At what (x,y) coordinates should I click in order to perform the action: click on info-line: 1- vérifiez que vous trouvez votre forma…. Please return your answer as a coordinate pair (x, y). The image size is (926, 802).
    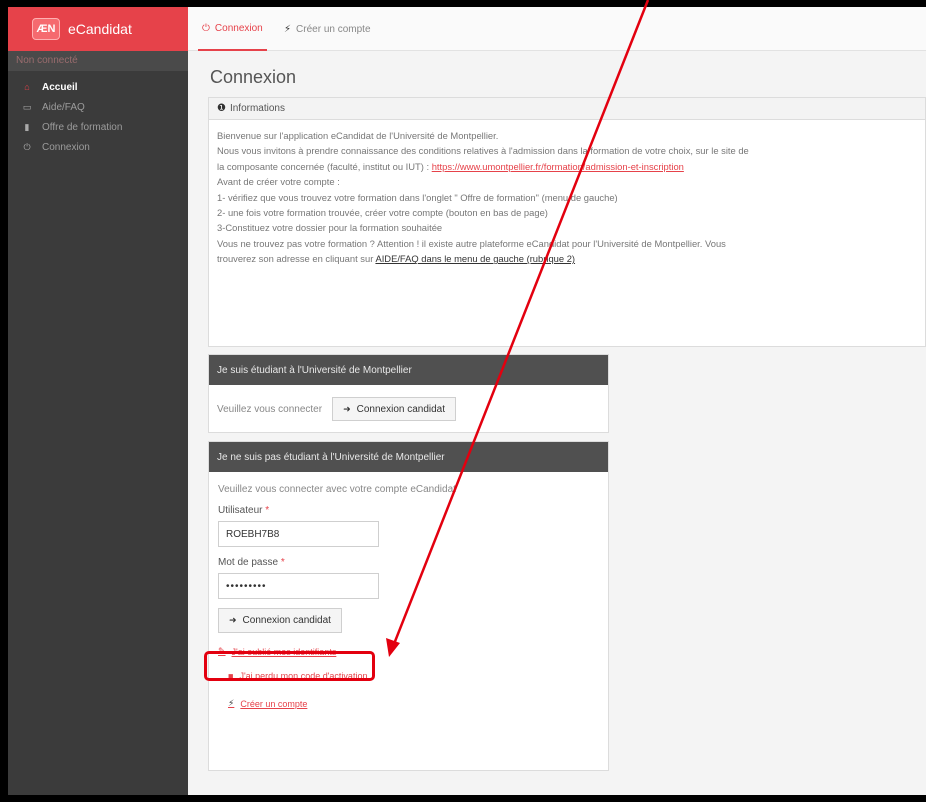
    Looking at the image, I should click on (417, 197).